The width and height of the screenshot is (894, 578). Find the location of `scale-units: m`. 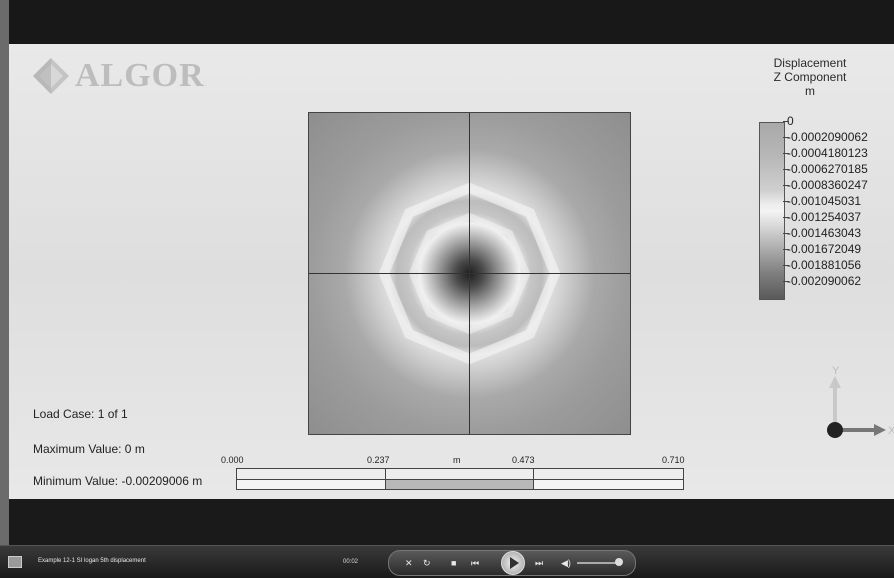

scale-units: m is located at coordinates (457, 460).